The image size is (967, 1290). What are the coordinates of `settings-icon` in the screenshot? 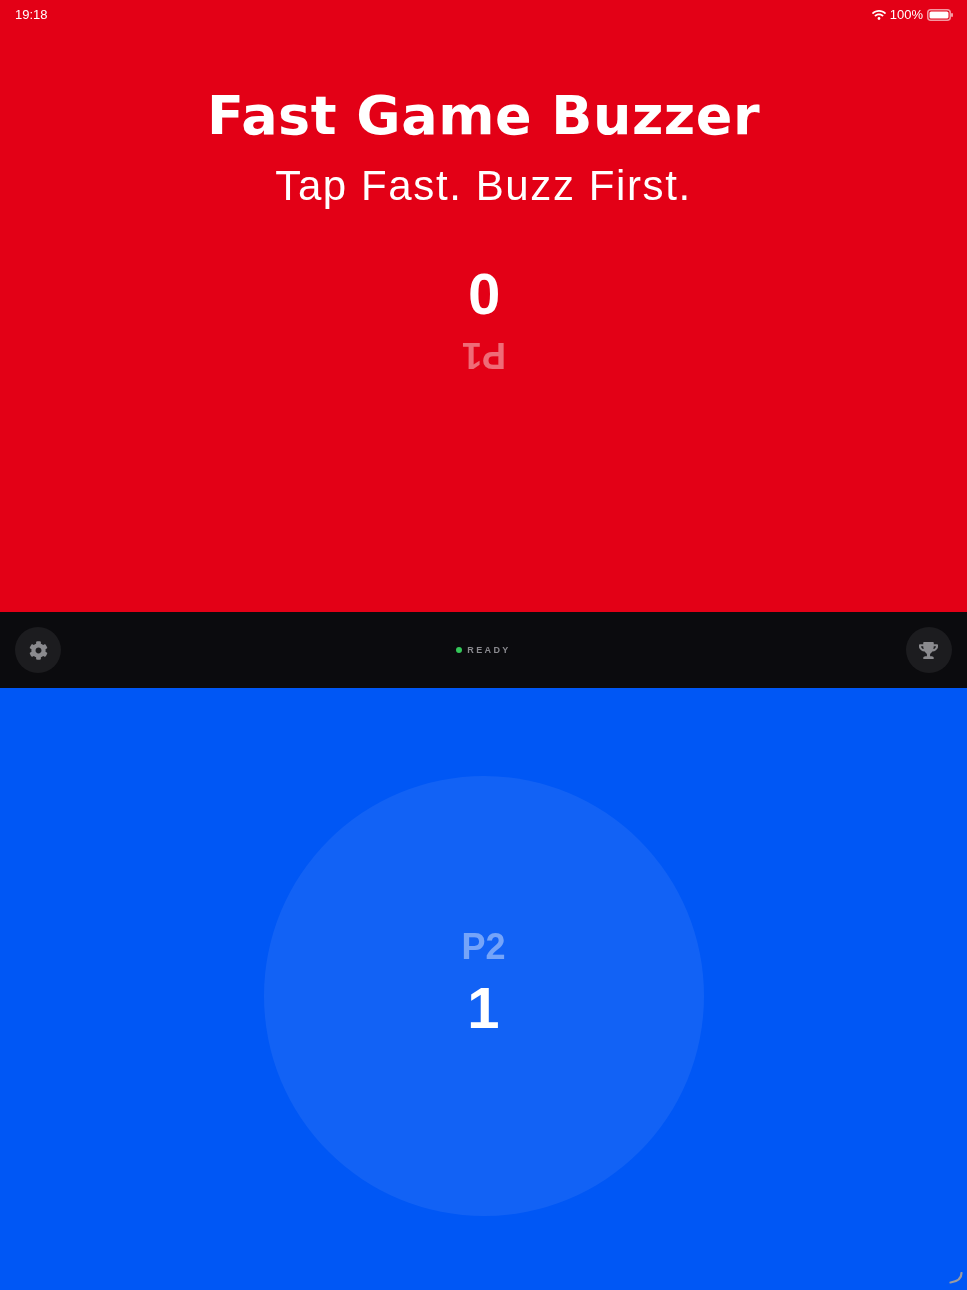 It's located at (38, 650).